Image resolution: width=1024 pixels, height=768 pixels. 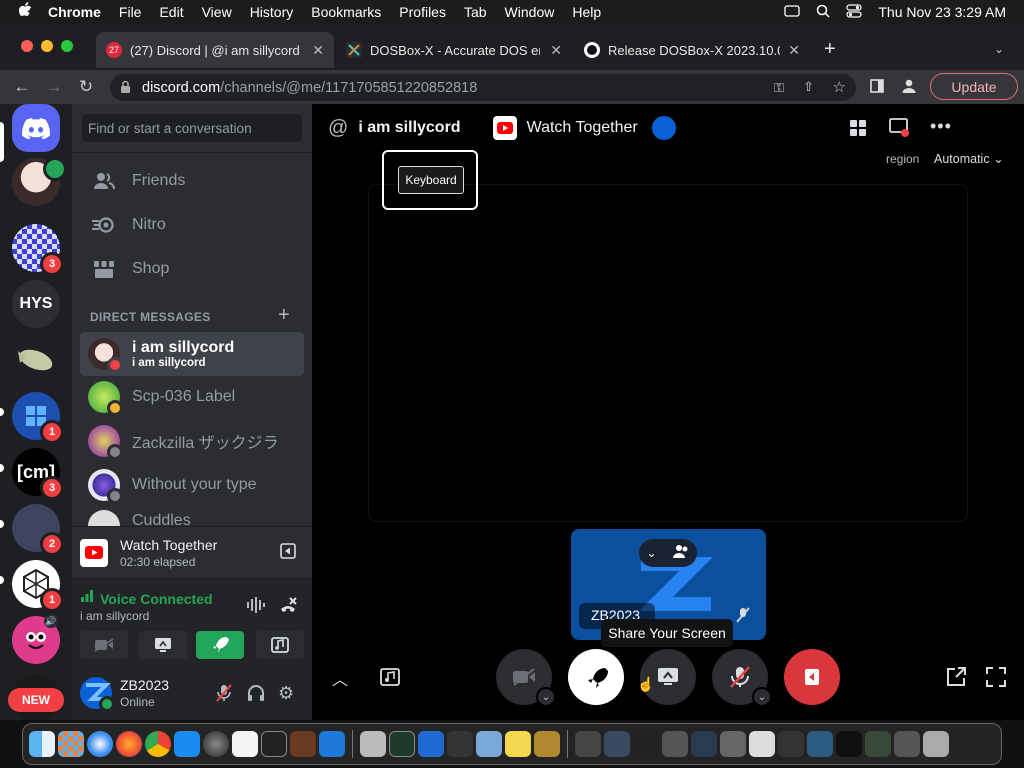 What do you see at coordinates (460, 744) in the screenshot?
I see `audio-app-icon` at bounding box center [460, 744].